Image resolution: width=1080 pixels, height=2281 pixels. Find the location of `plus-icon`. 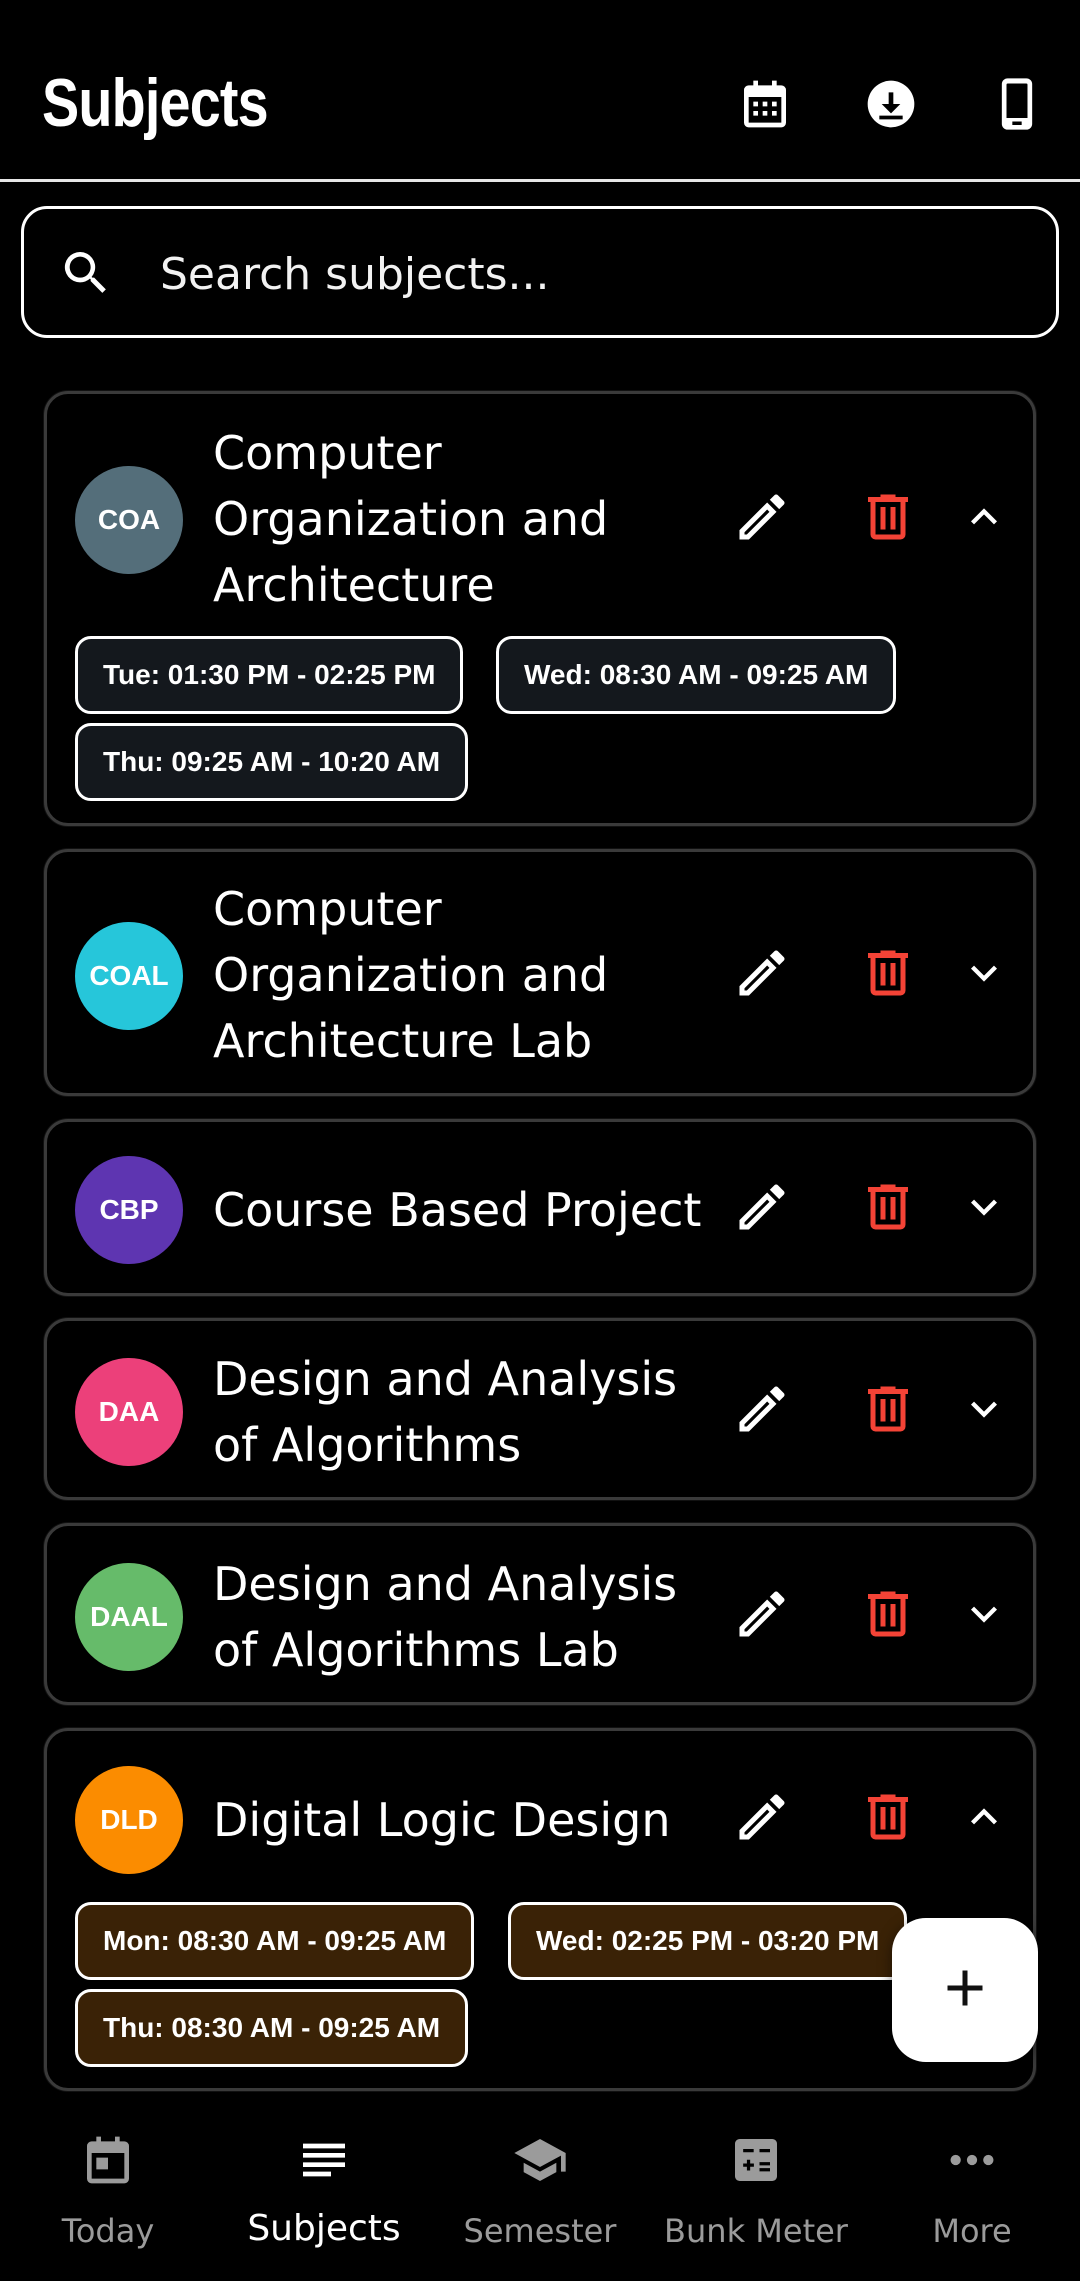

plus-icon is located at coordinates (965, 1990).